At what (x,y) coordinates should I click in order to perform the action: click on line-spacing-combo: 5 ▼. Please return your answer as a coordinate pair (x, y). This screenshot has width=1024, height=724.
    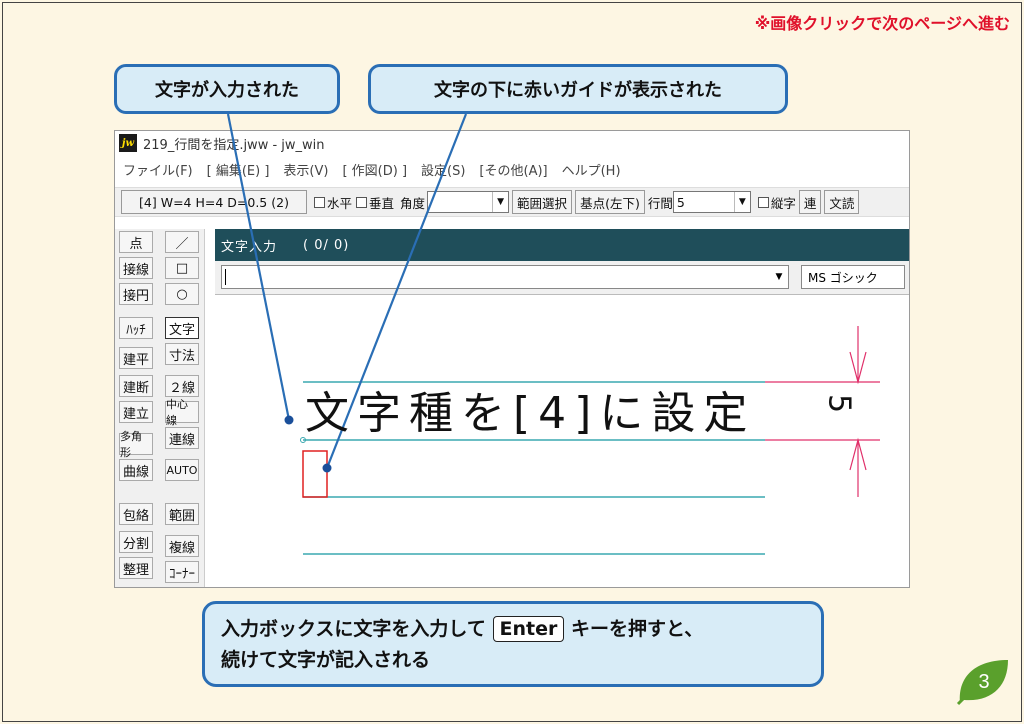
    Looking at the image, I should click on (711, 202).